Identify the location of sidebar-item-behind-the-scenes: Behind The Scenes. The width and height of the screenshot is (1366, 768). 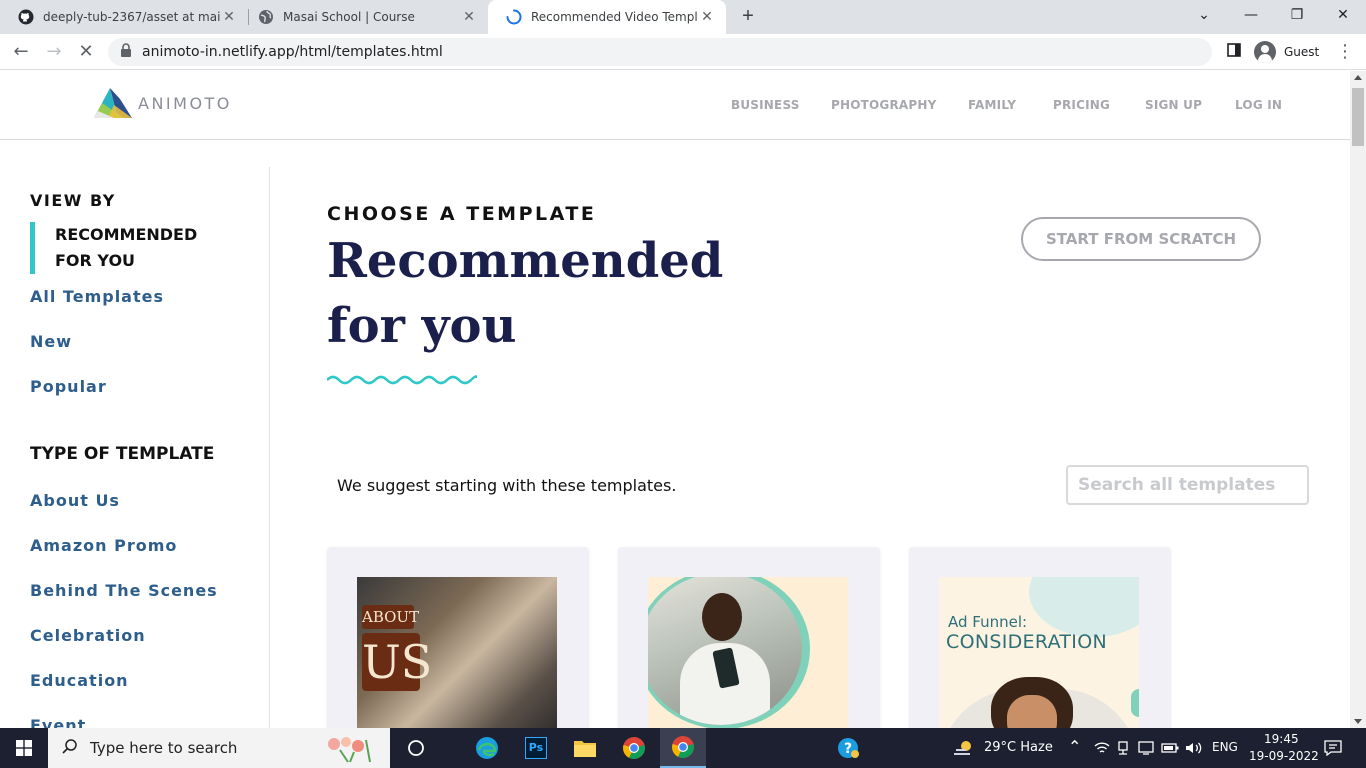
(124, 590).